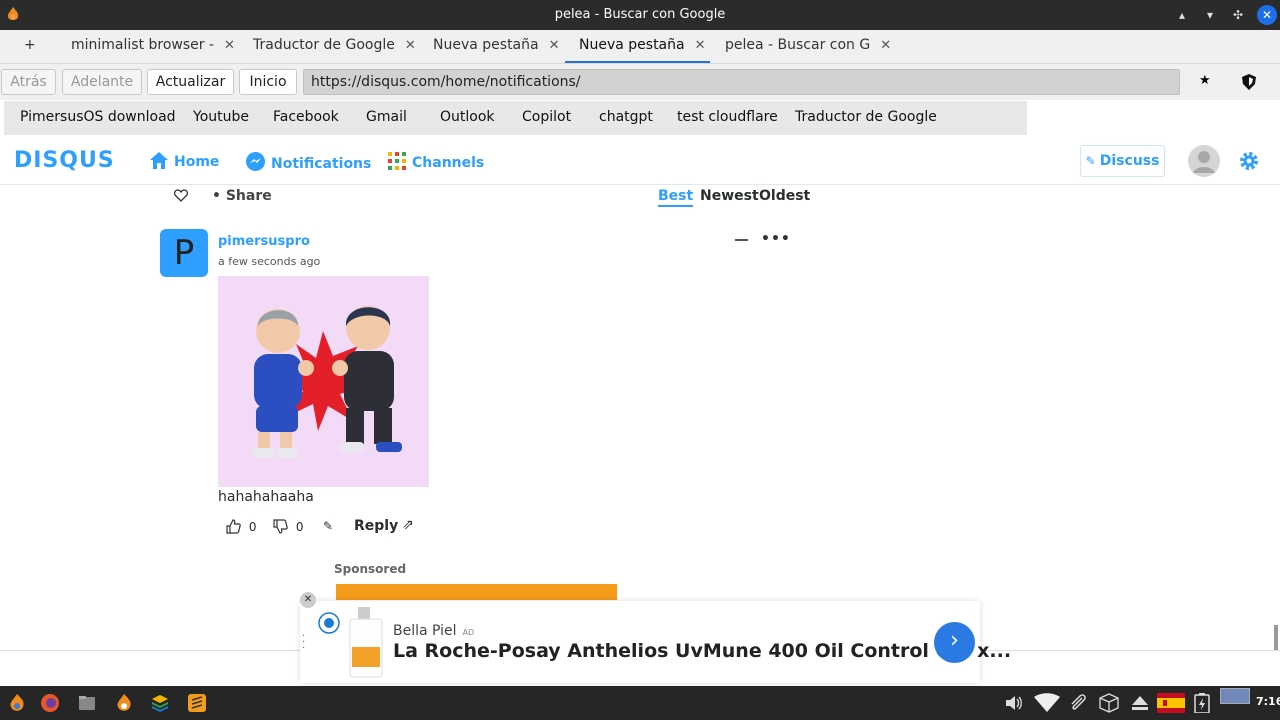 Image resolution: width=1280 pixels, height=720 pixels. What do you see at coordinates (866, 117) in the screenshot?
I see `bookmark-traductor: Traductor de Google` at bounding box center [866, 117].